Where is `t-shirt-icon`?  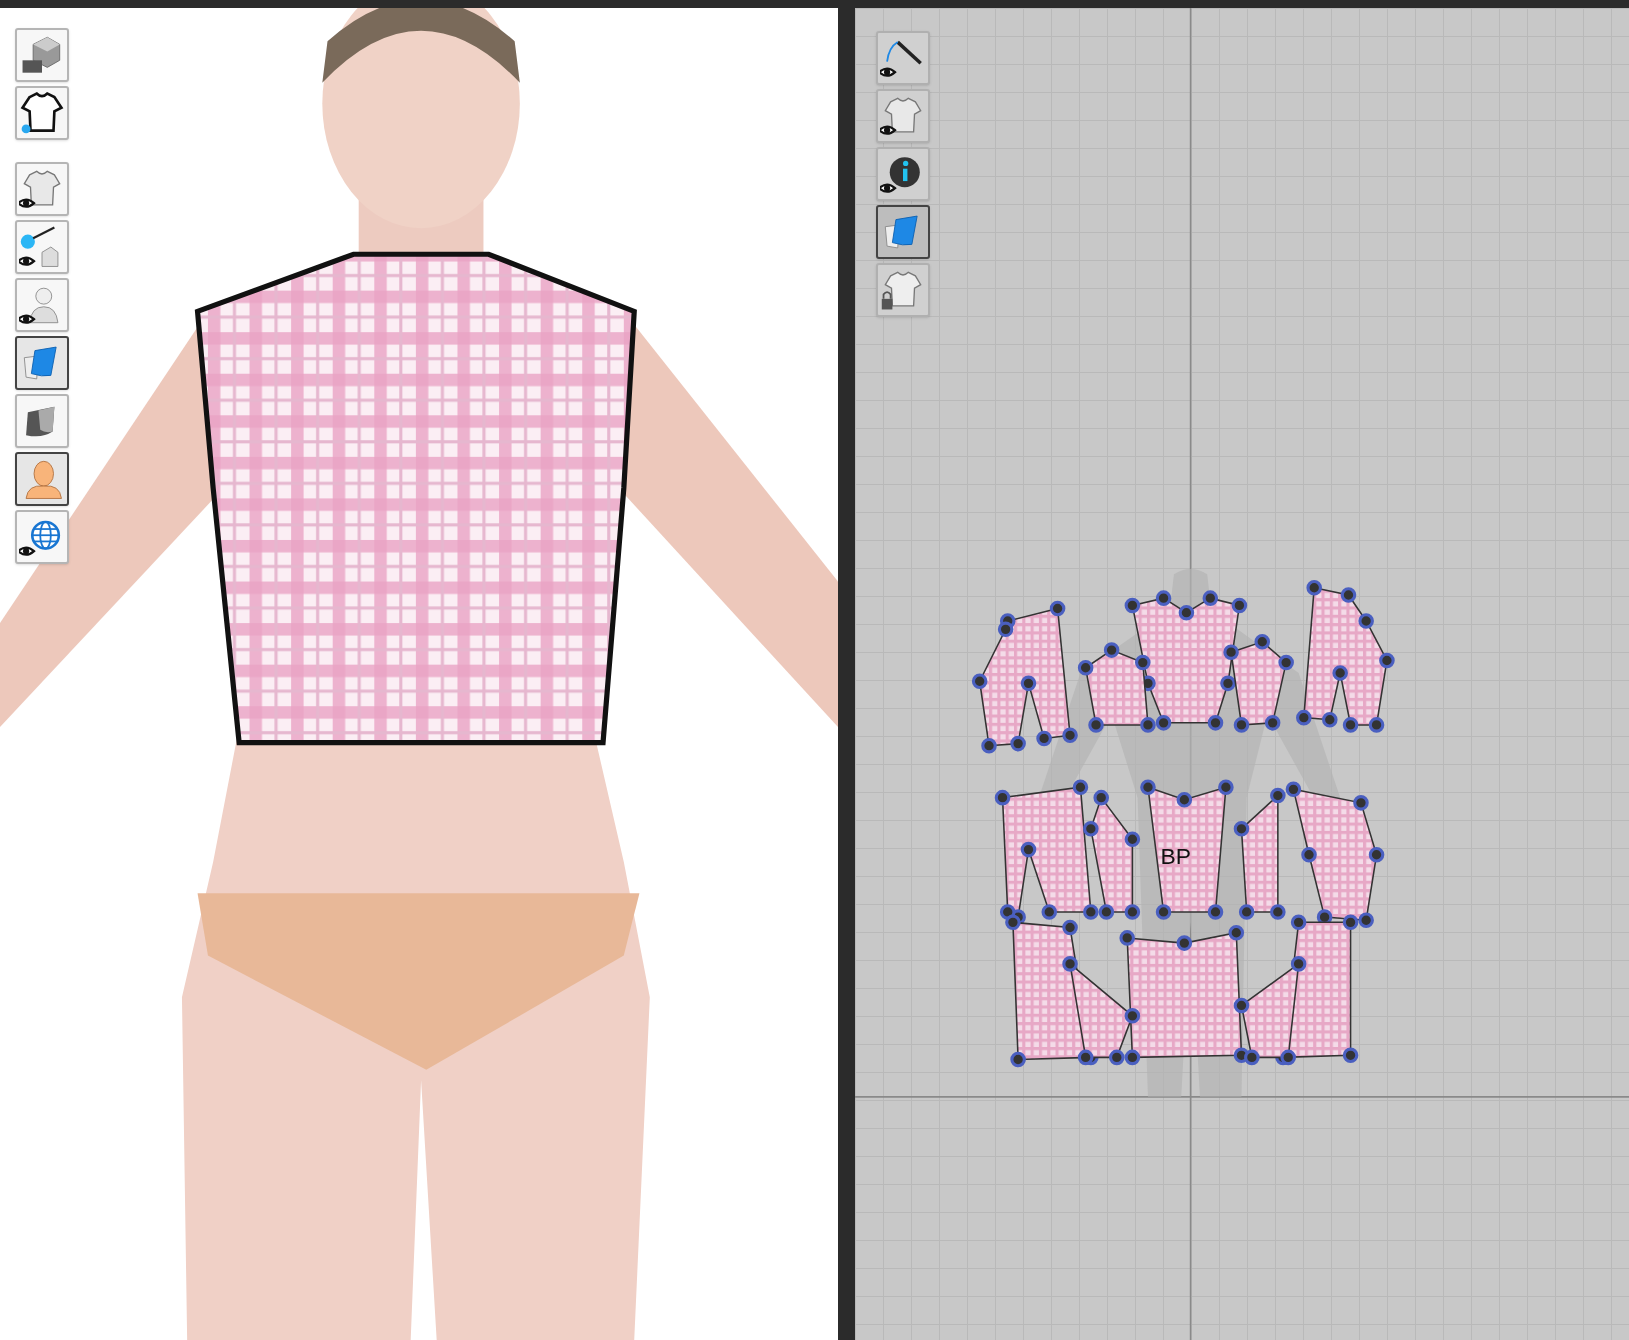 t-shirt-icon is located at coordinates (42, 113).